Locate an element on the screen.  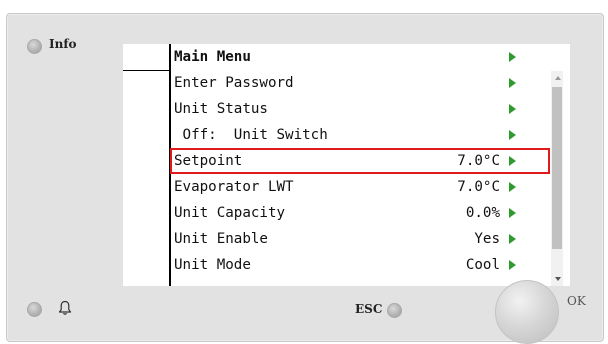
menu-item-unit-mode: Unit Mode Cool is located at coordinates (360, 265).